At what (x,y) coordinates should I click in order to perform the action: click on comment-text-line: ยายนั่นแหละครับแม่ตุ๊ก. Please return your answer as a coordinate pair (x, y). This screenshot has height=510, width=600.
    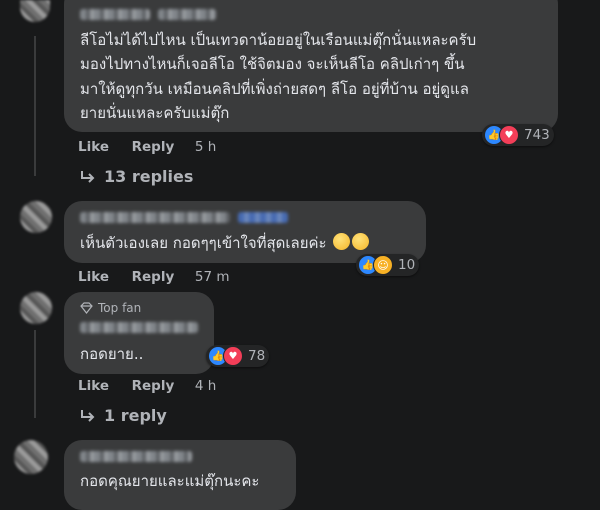
    Looking at the image, I should click on (155, 113).